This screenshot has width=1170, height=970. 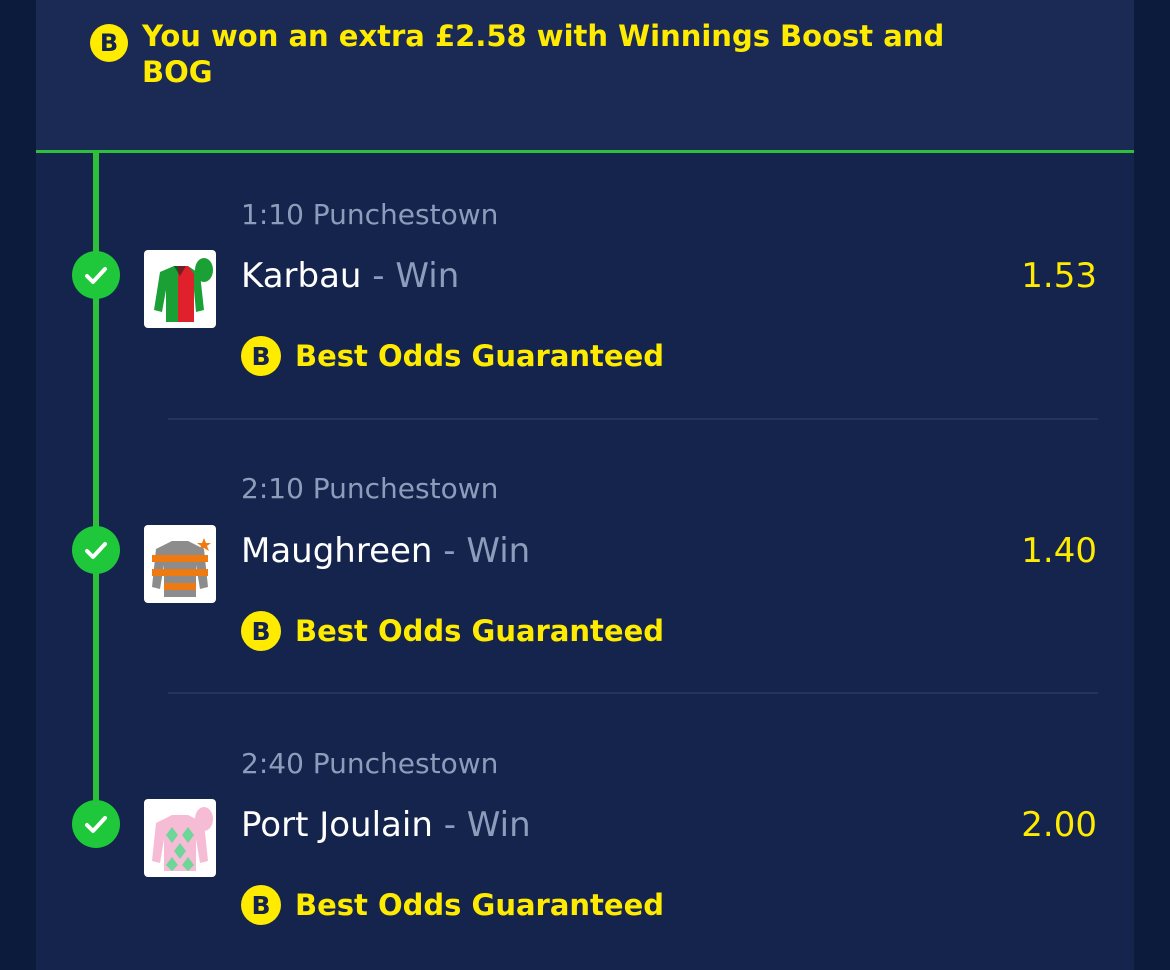 What do you see at coordinates (337, 551) in the screenshot?
I see `horse-name: Maughreen` at bounding box center [337, 551].